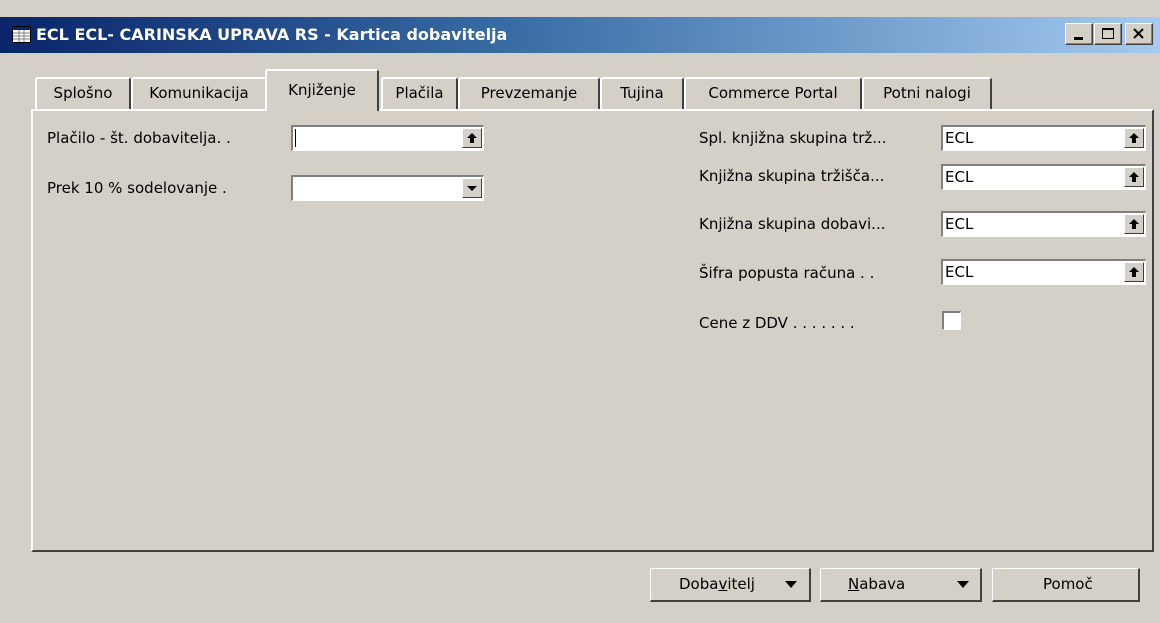 The height and width of the screenshot is (623, 1160). I want to click on dropdown-button, so click(472, 188).